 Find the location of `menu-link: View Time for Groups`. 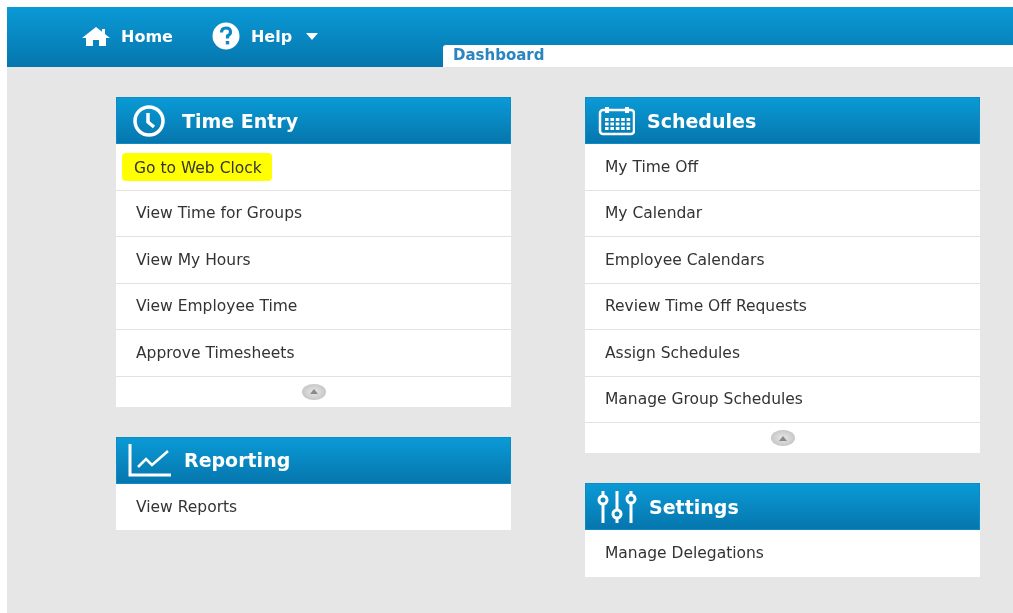

menu-link: View Time for Groups is located at coordinates (313, 213).